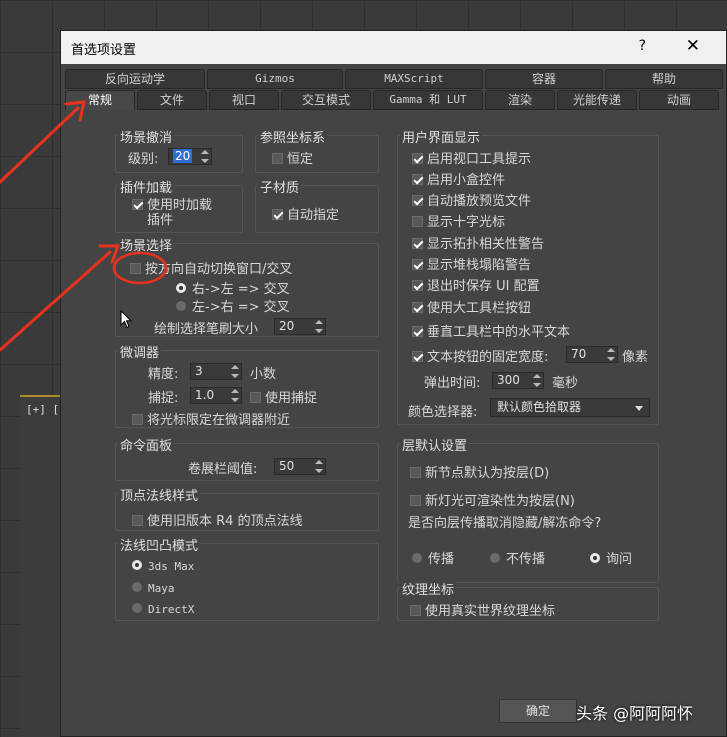 The image size is (727, 737). What do you see at coordinates (458, 220) in the screenshot?
I see `ui-option-crosshair: 显示十字光标` at bounding box center [458, 220].